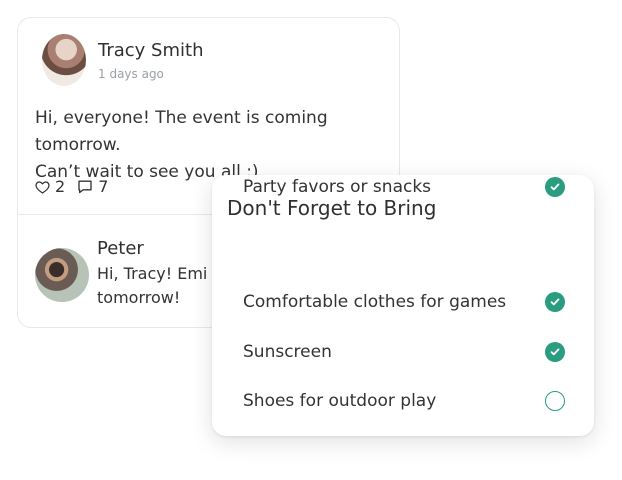  What do you see at coordinates (131, 74) in the screenshot?
I see `post-timestamp: 1 days ago` at bounding box center [131, 74].